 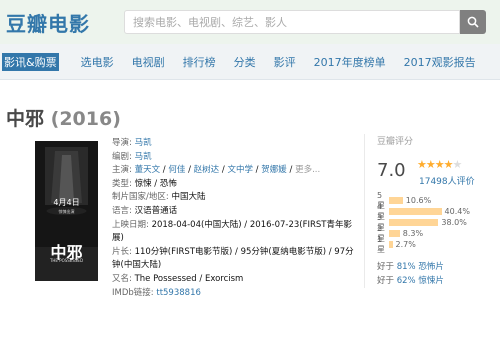 What do you see at coordinates (156, 210) in the screenshot?
I see `language-value: 汉语普通话` at bounding box center [156, 210].